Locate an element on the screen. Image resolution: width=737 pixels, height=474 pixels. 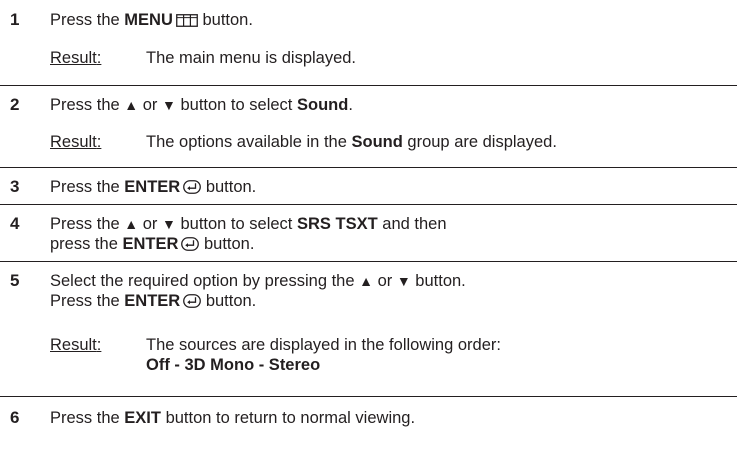
step-number: 2 is located at coordinates (15, 104).